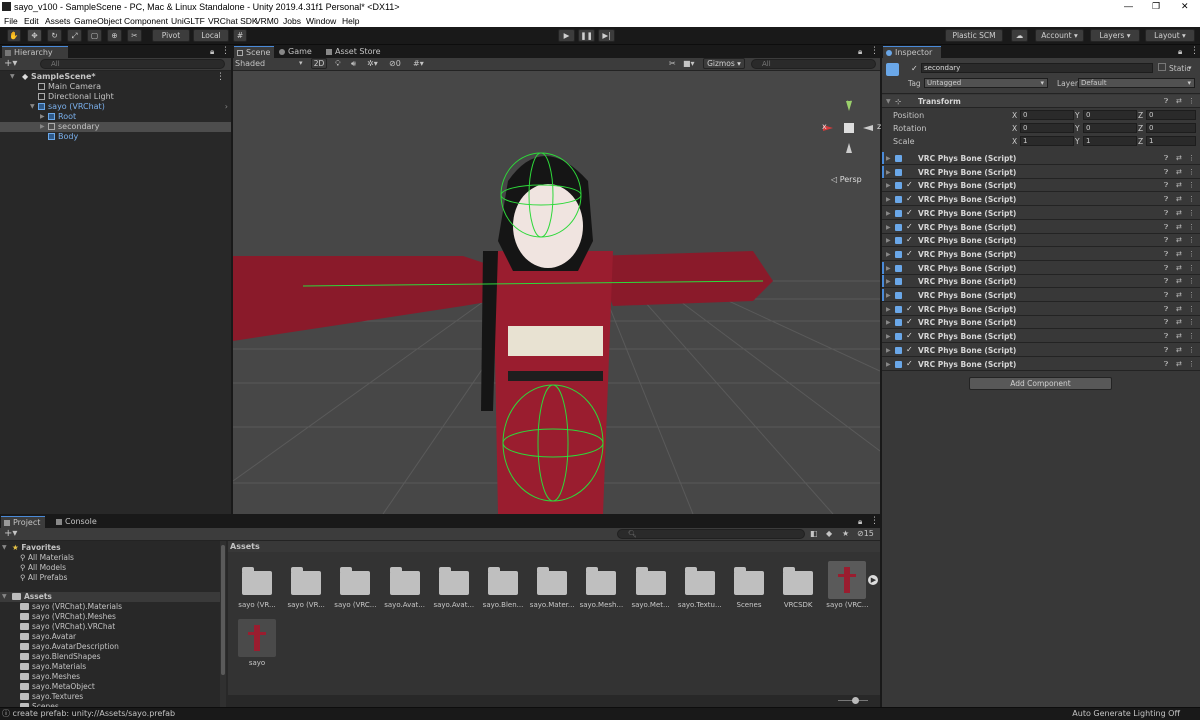  Describe the element at coordinates (299, 52) in the screenshot. I see `tab-game: Game` at that location.